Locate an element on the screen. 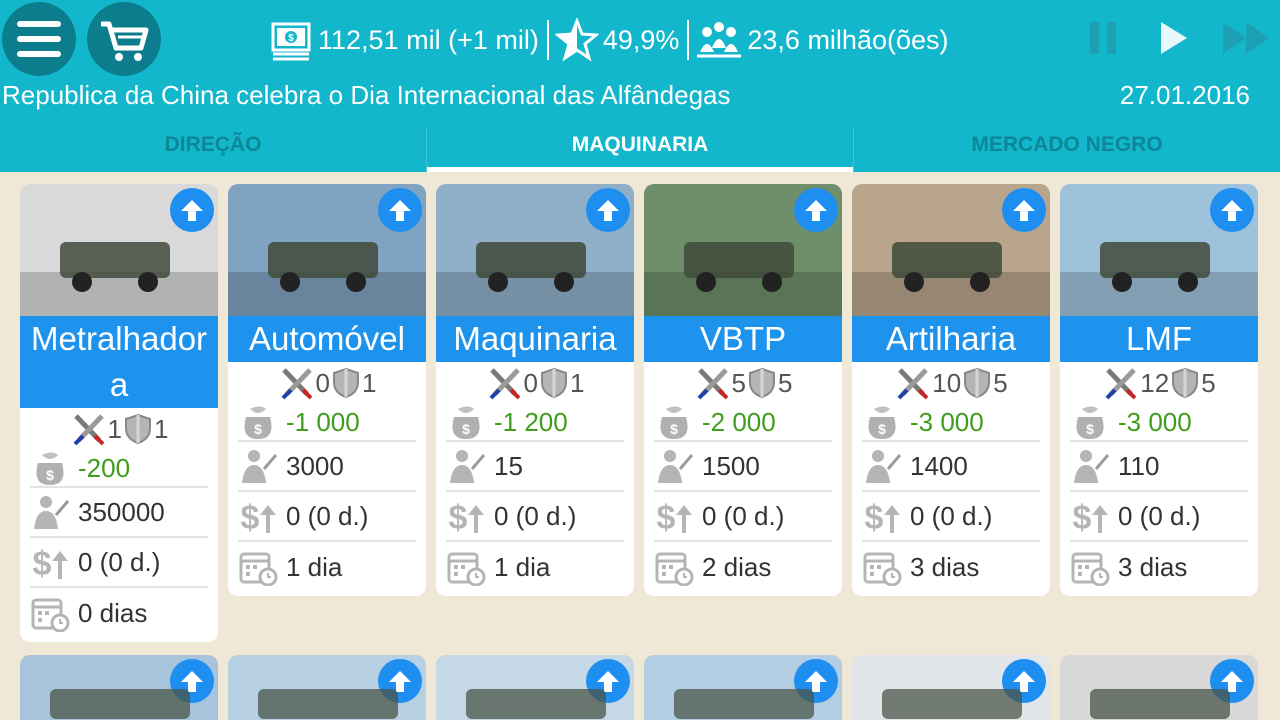  cost-value: -1 200 is located at coordinates (531, 421).